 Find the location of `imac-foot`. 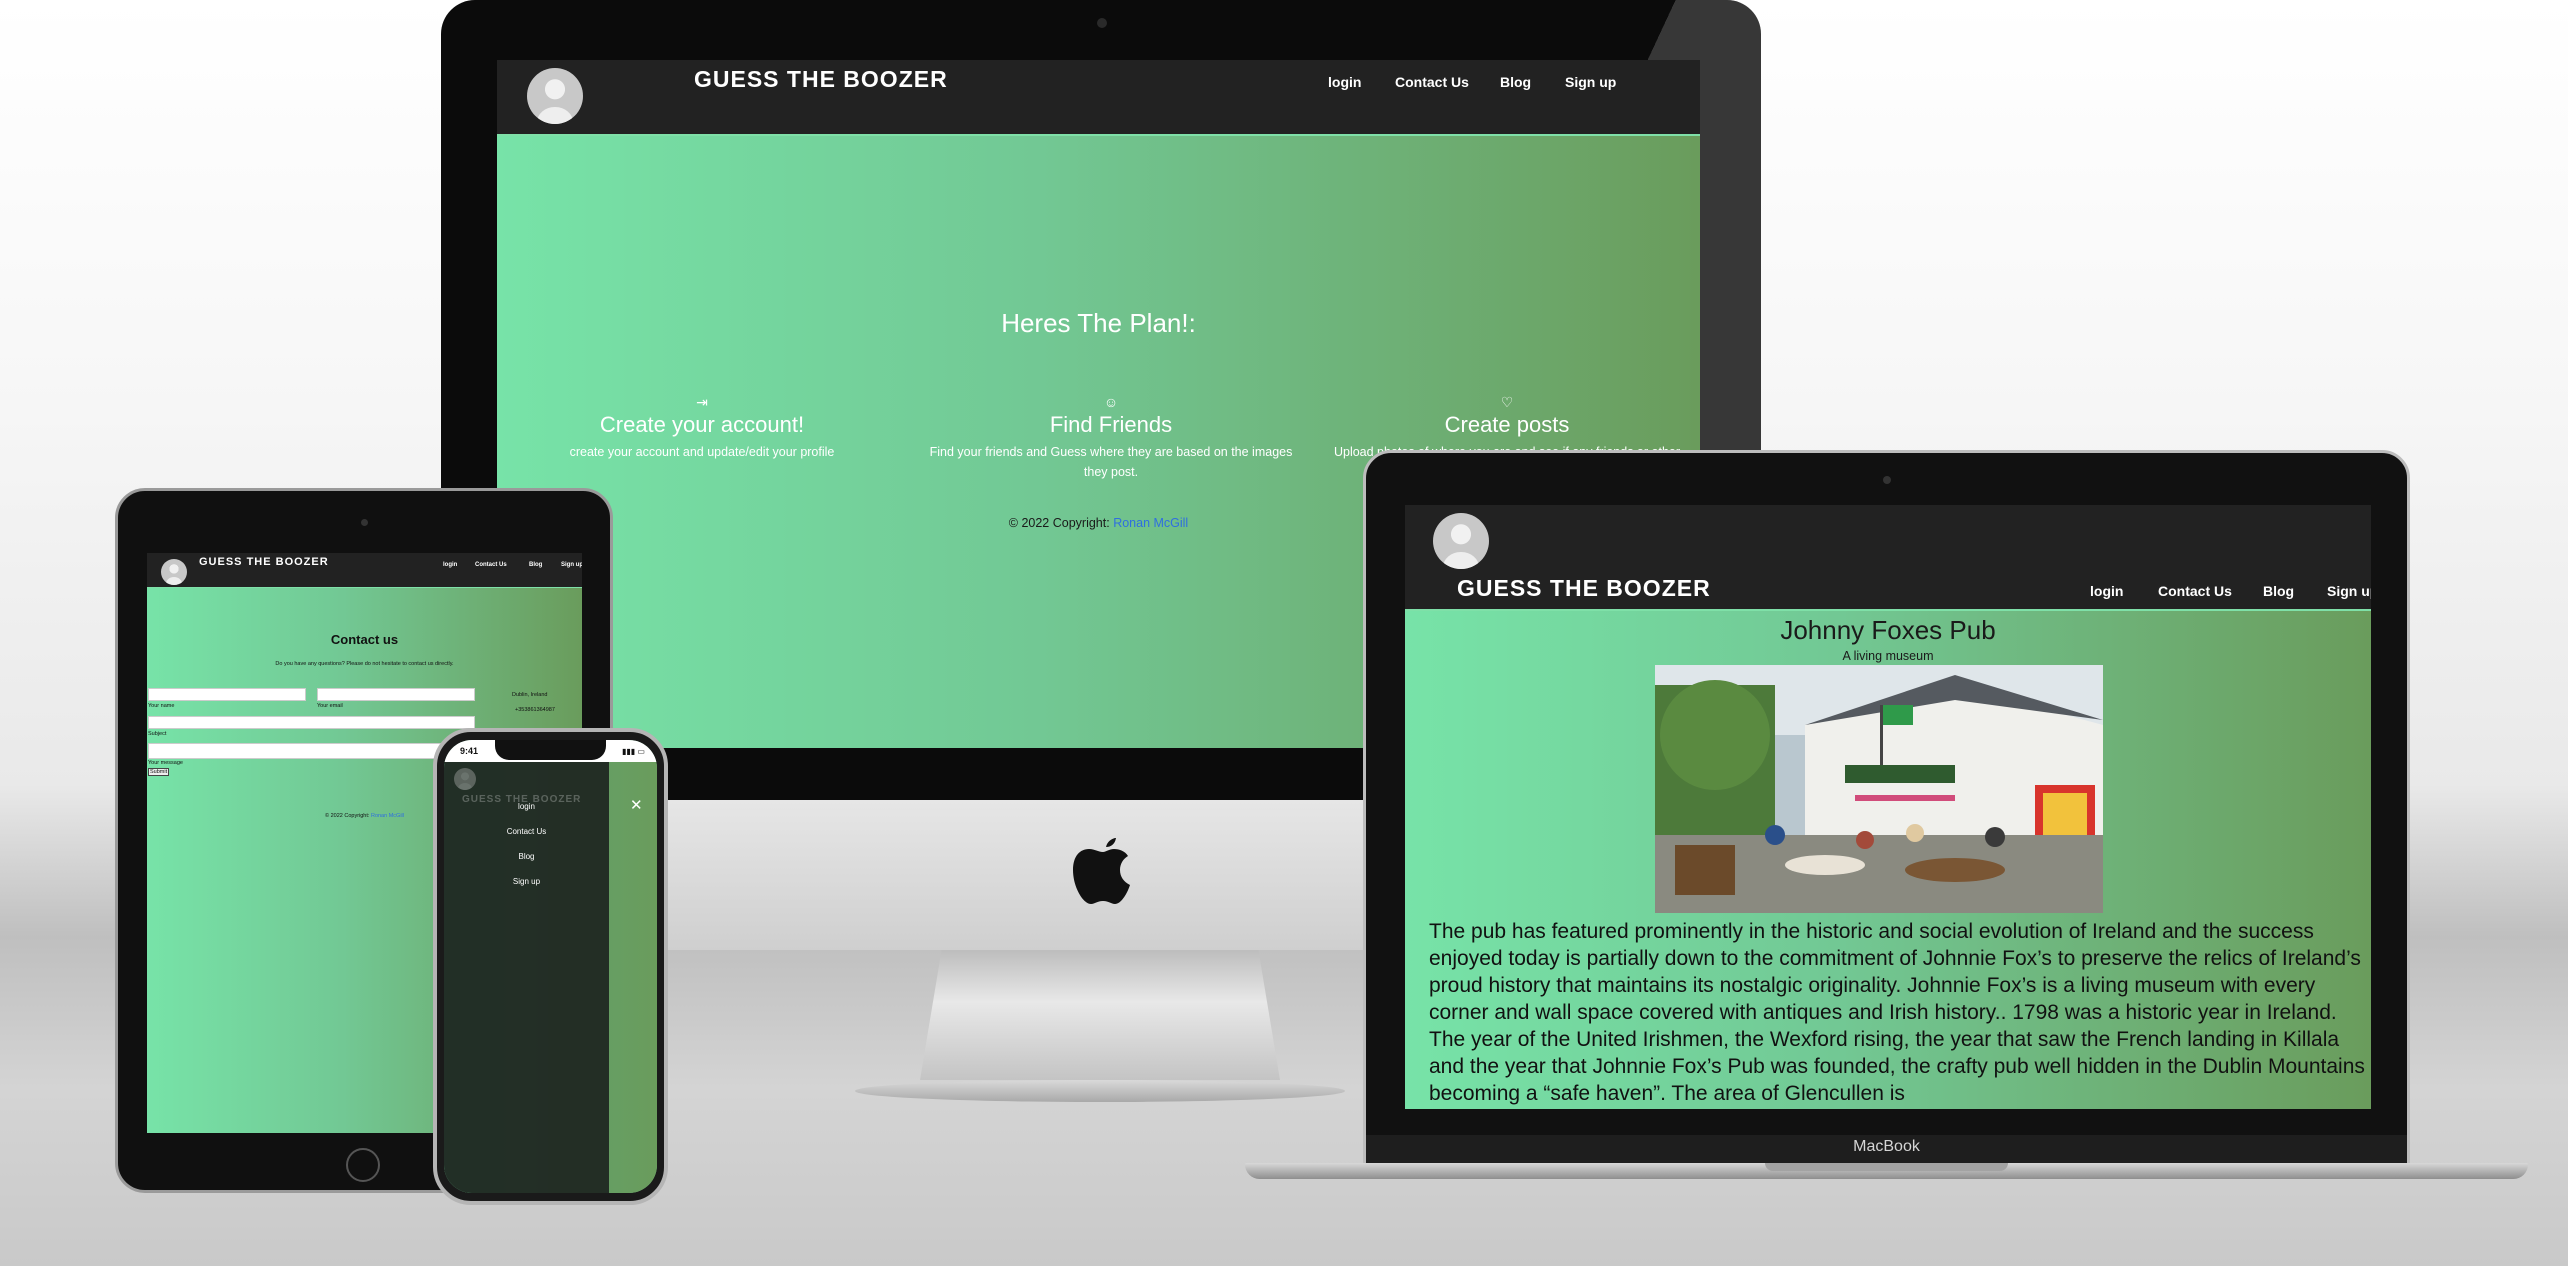

imac-foot is located at coordinates (1100, 1091).